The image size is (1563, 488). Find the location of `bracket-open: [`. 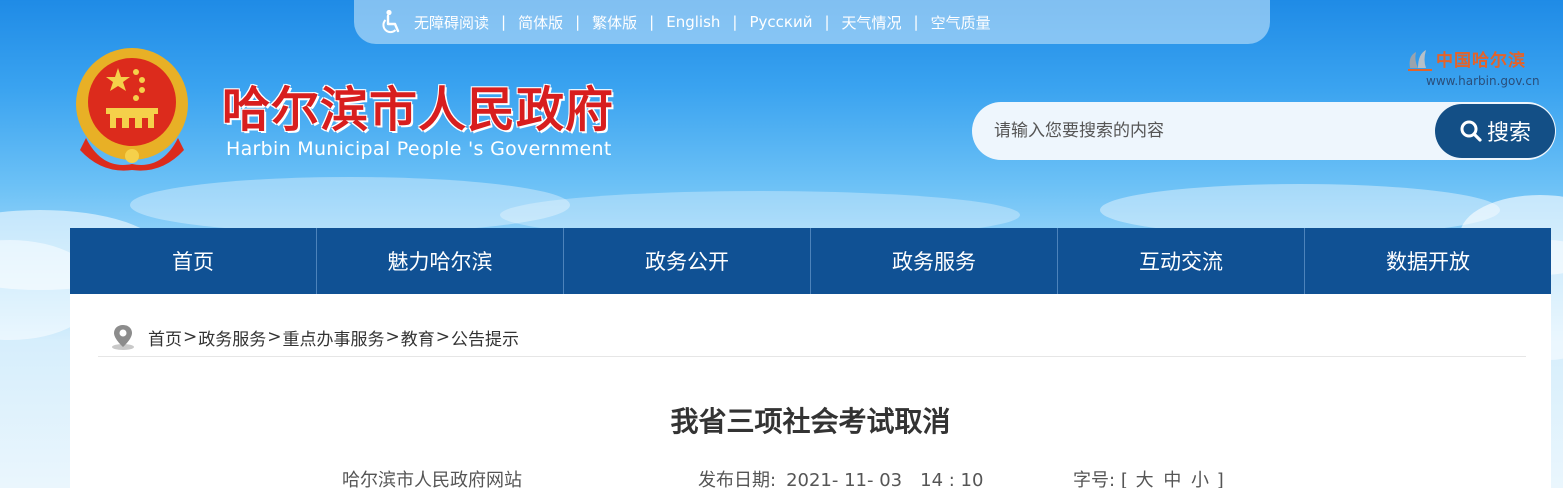

bracket-open: [ is located at coordinates (1124, 479).